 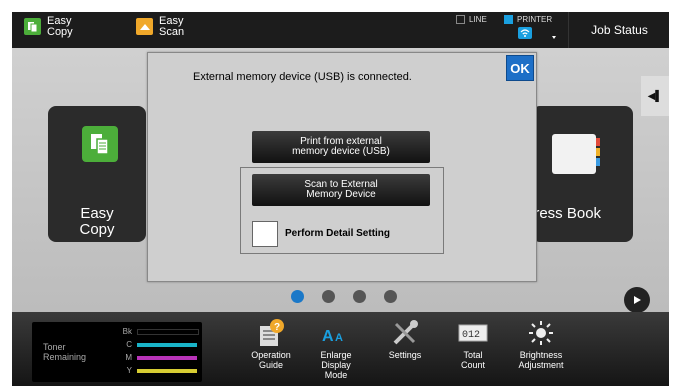 I want to click on toner-remaining-panel: Toner Remaining Bk C M Y, so click(x=117, y=352).